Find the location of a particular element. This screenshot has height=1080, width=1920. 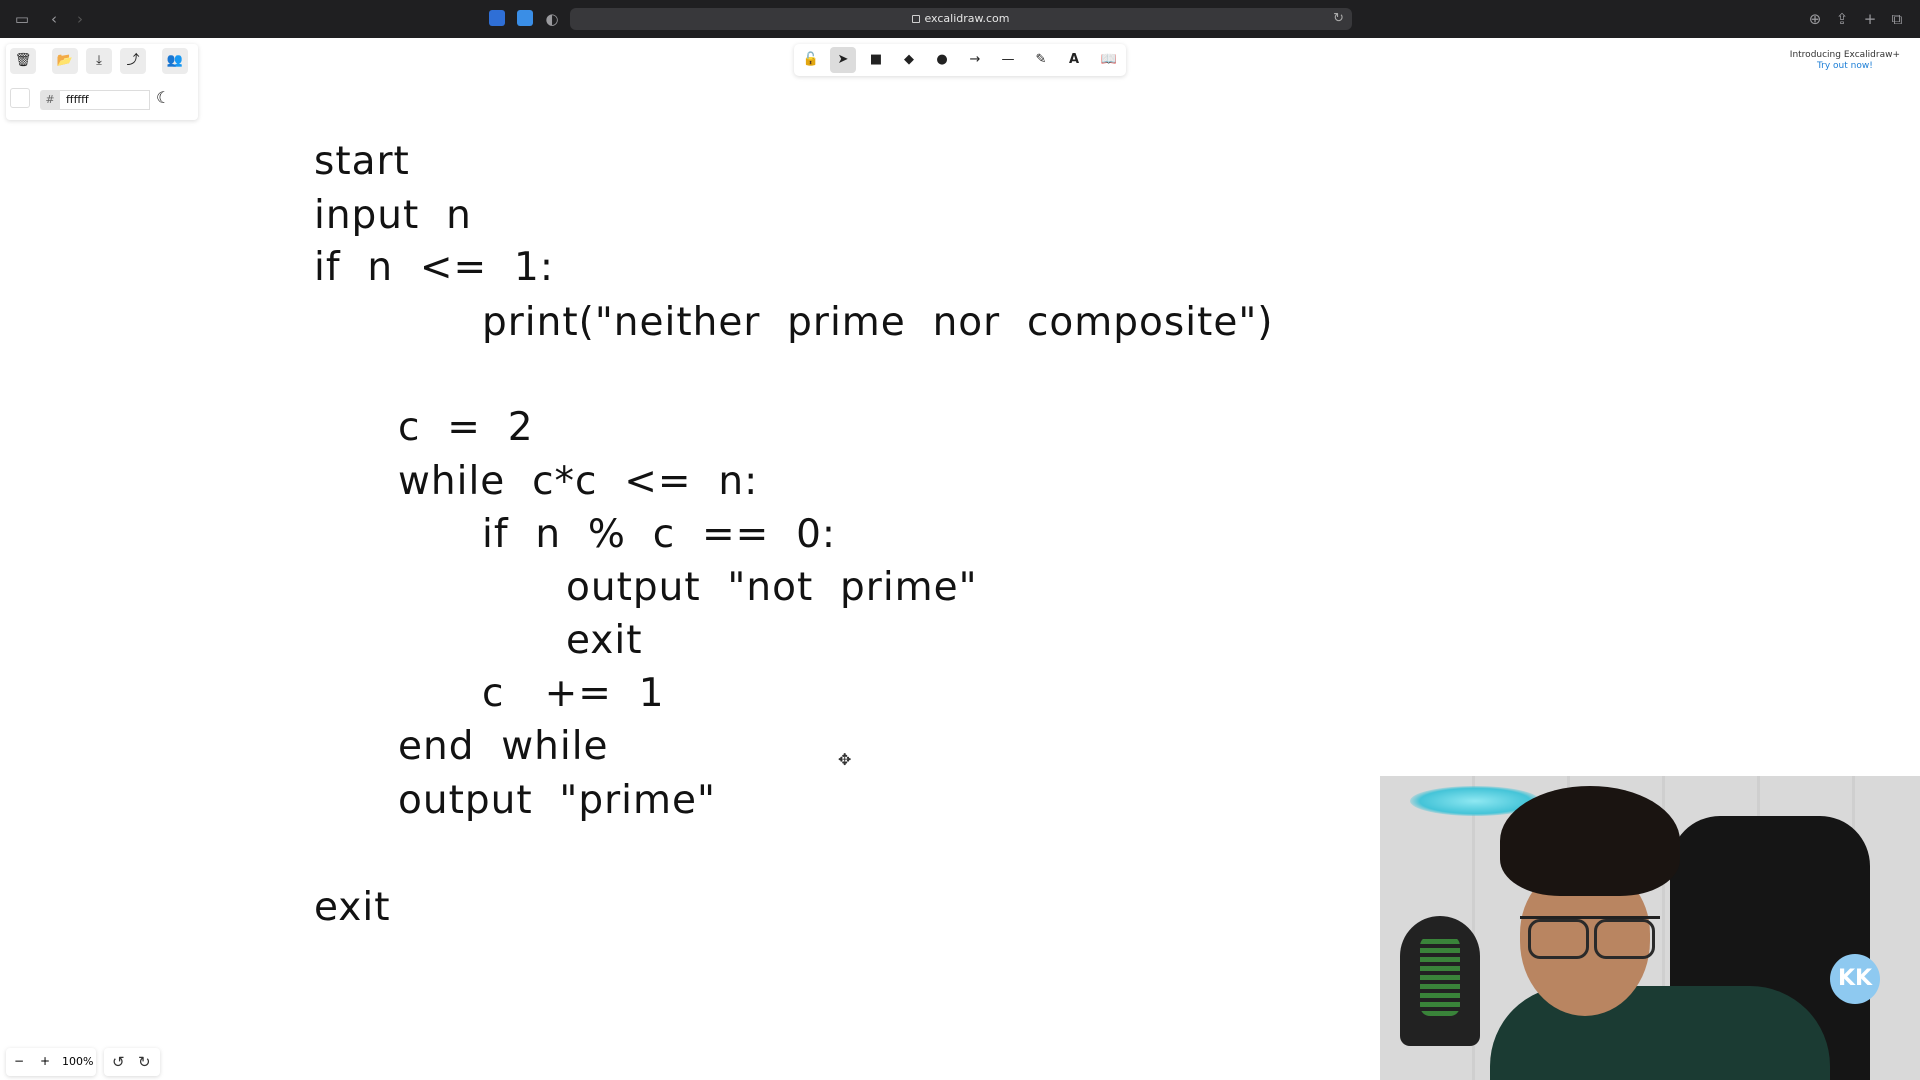

canvas-text-line: if n <= 1: is located at coordinates (434, 267).